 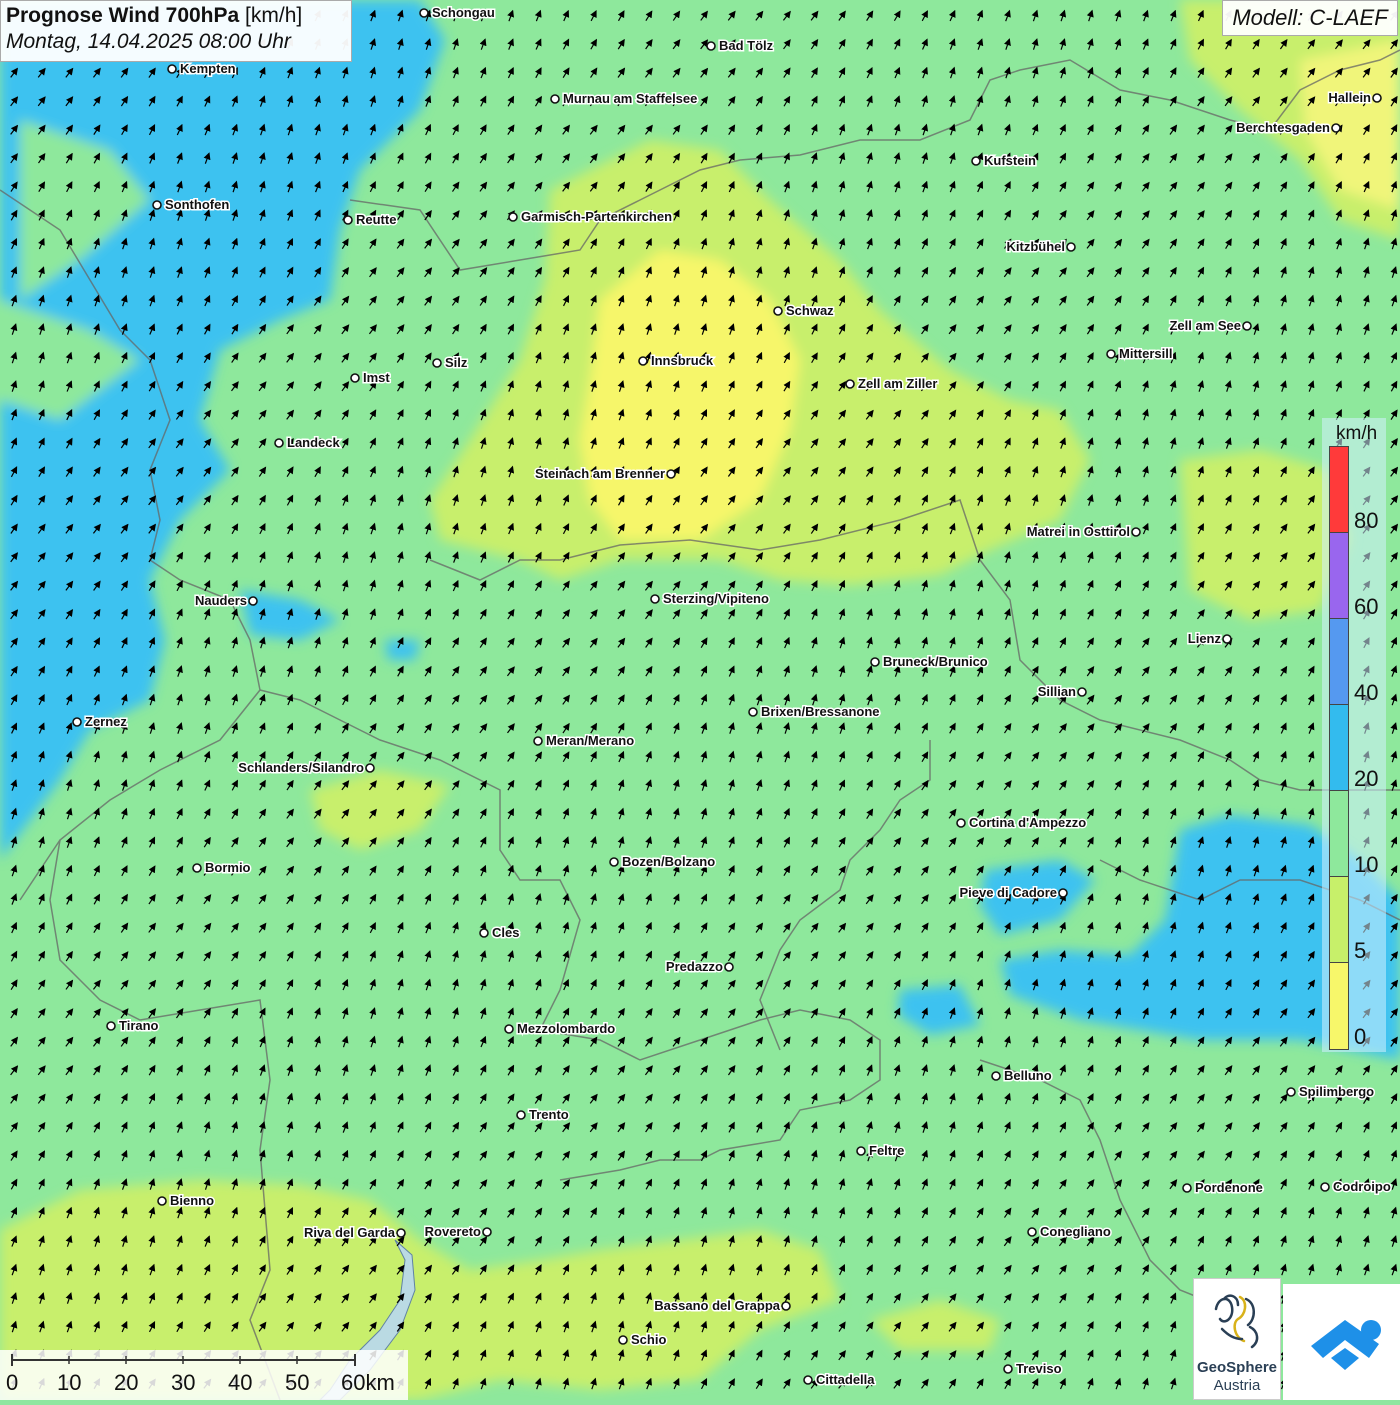 What do you see at coordinates (453, 1231) in the screenshot?
I see `city-label: Rovereto` at bounding box center [453, 1231].